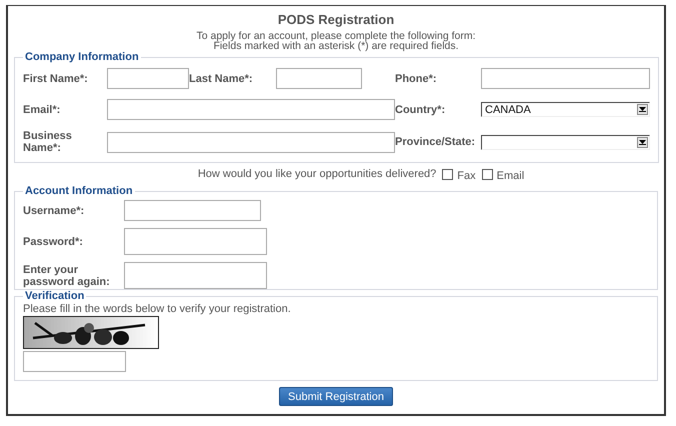  I want to click on field-label: Username*:, so click(54, 210).